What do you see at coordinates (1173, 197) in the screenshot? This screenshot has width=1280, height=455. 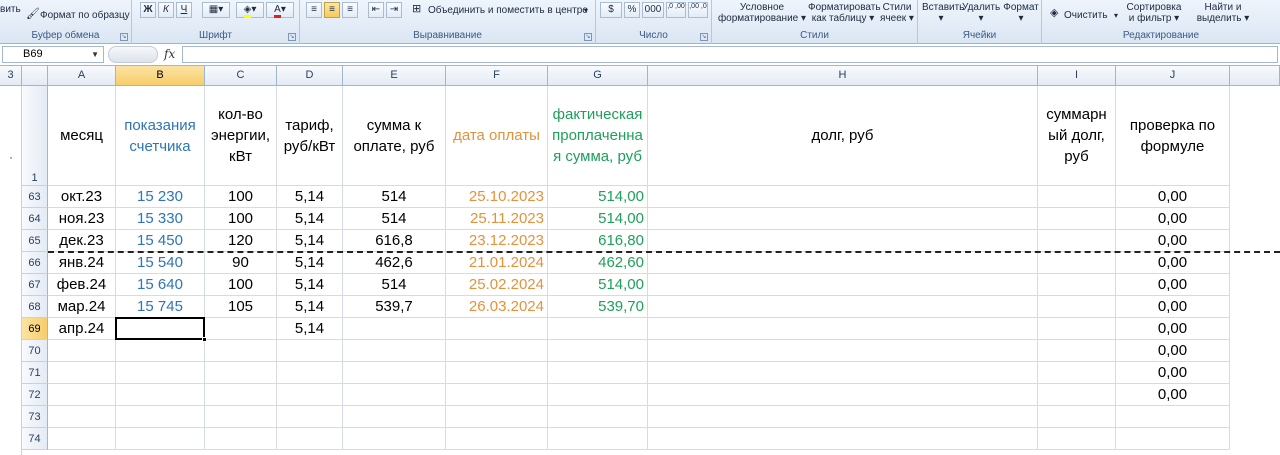 I see `cell-j63: 0,00` at bounding box center [1173, 197].